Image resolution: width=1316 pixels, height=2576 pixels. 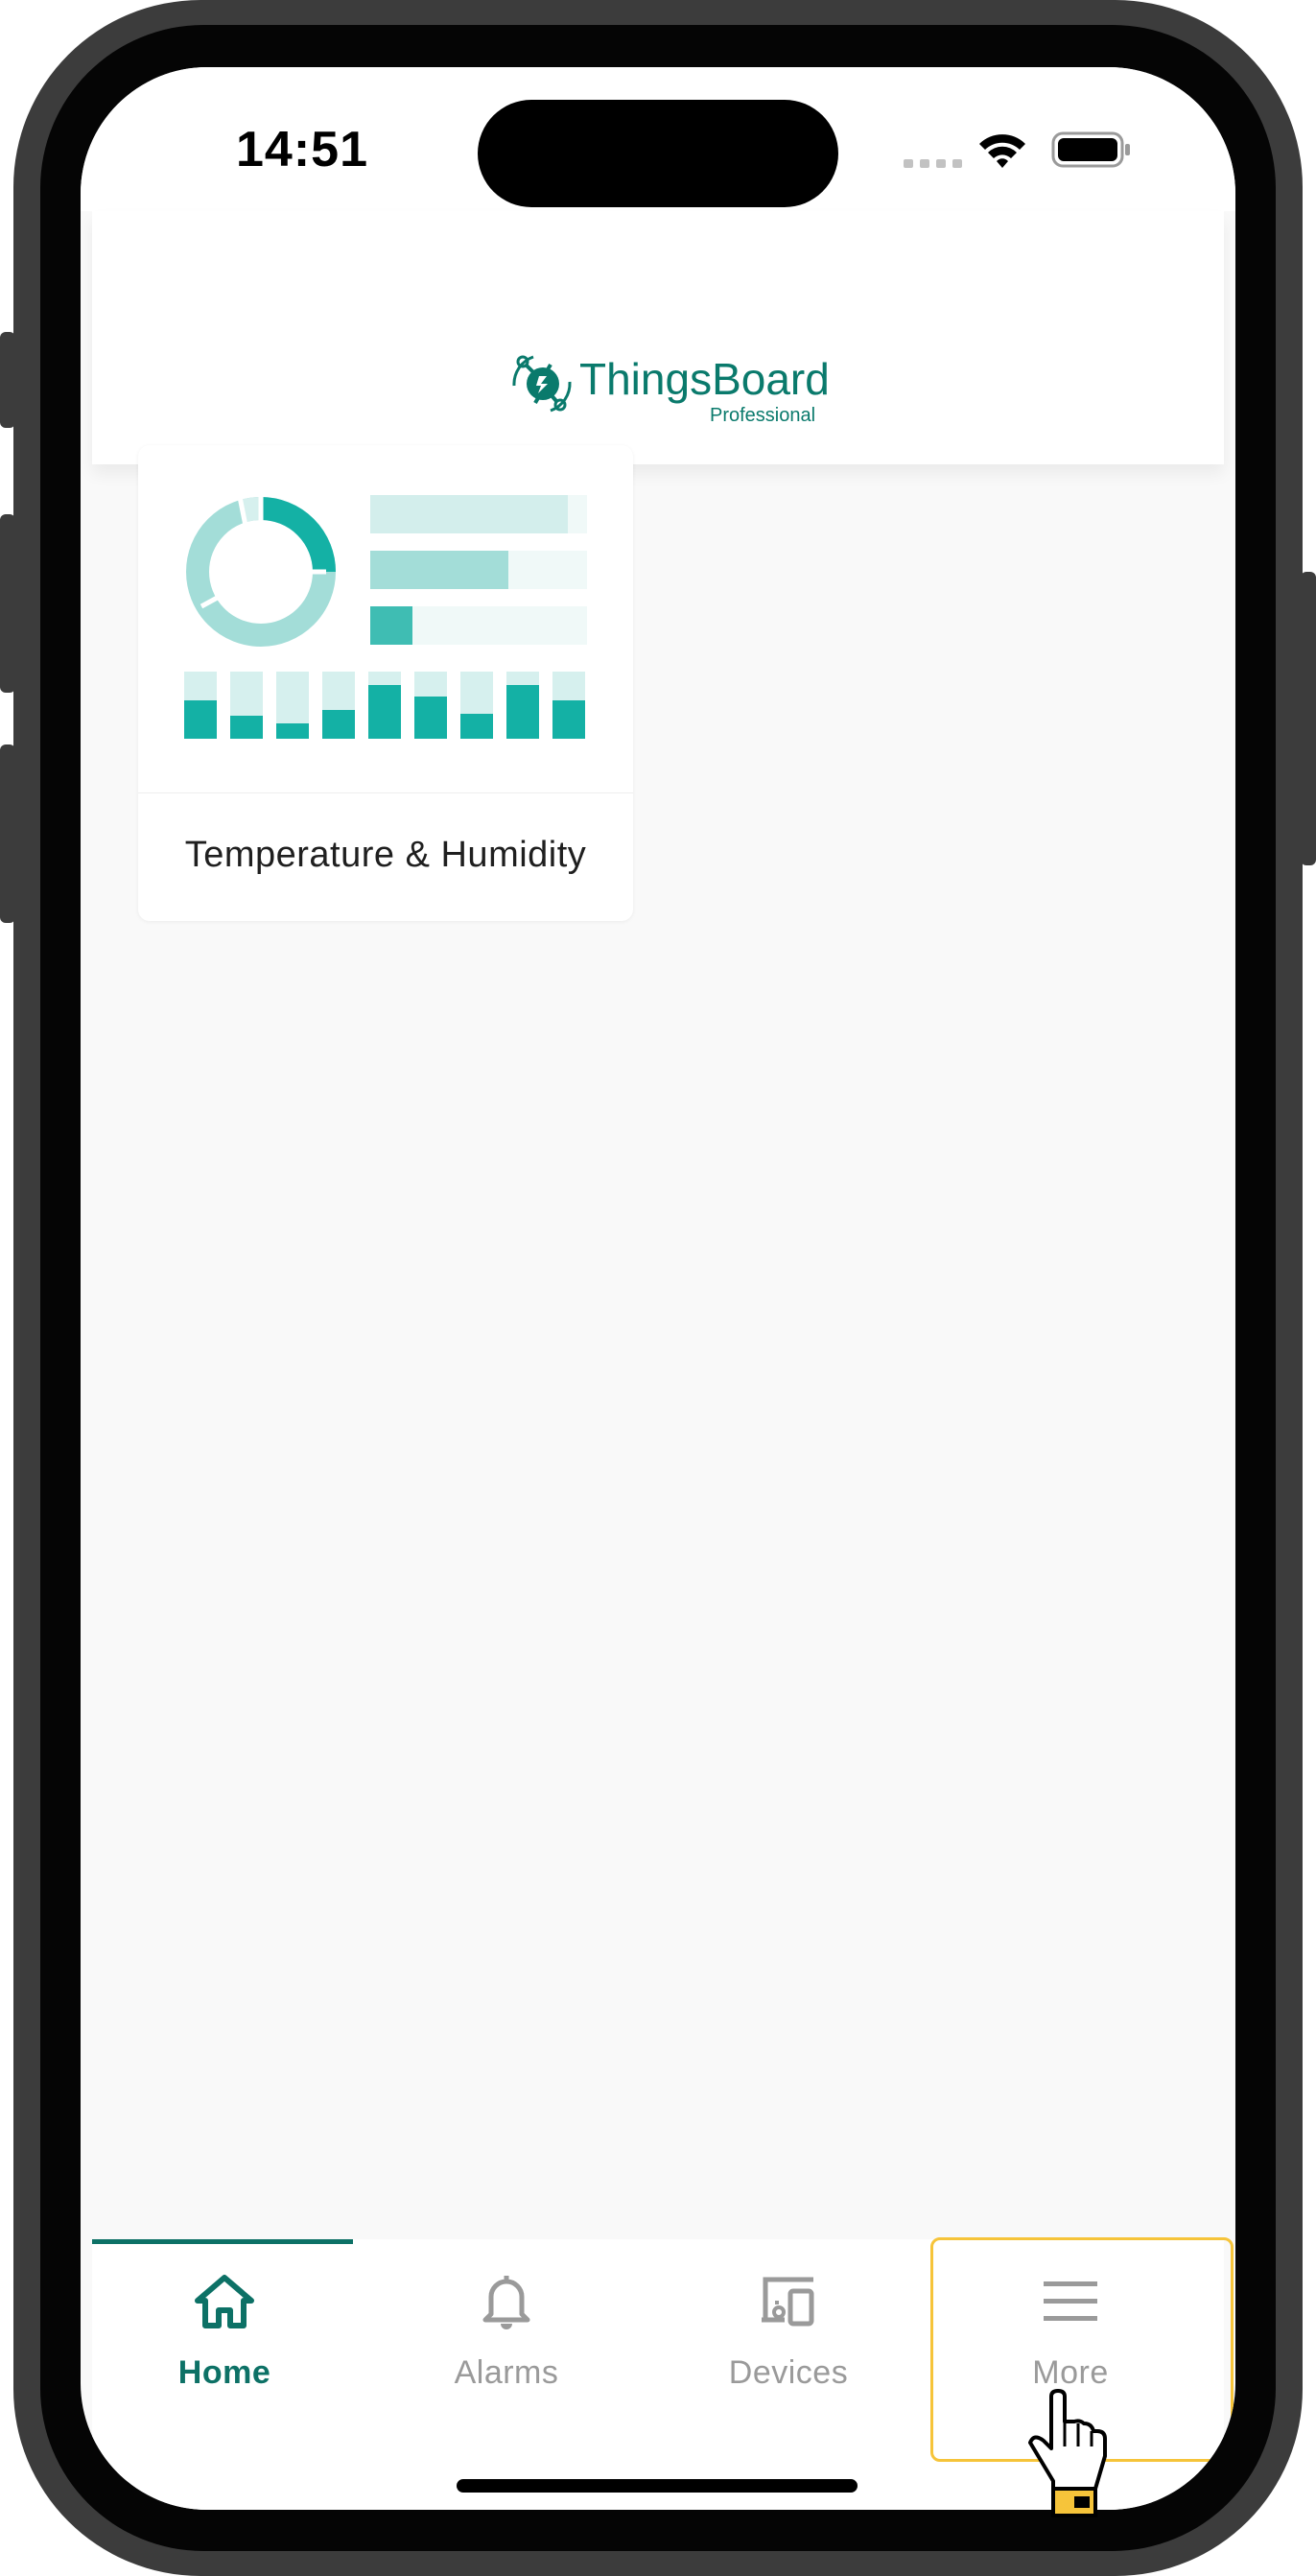 What do you see at coordinates (385, 855) in the screenshot?
I see `dashboard-title: Temperature & Humidity` at bounding box center [385, 855].